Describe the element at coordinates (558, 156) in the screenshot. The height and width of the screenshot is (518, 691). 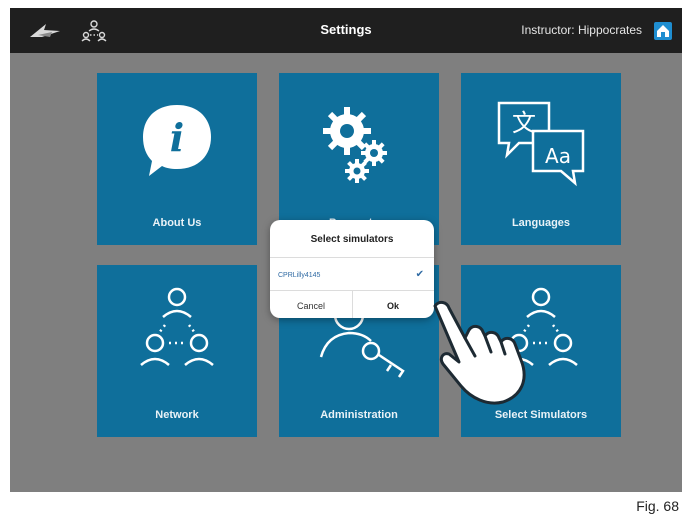
I see `svg-text: Aa` at that location.